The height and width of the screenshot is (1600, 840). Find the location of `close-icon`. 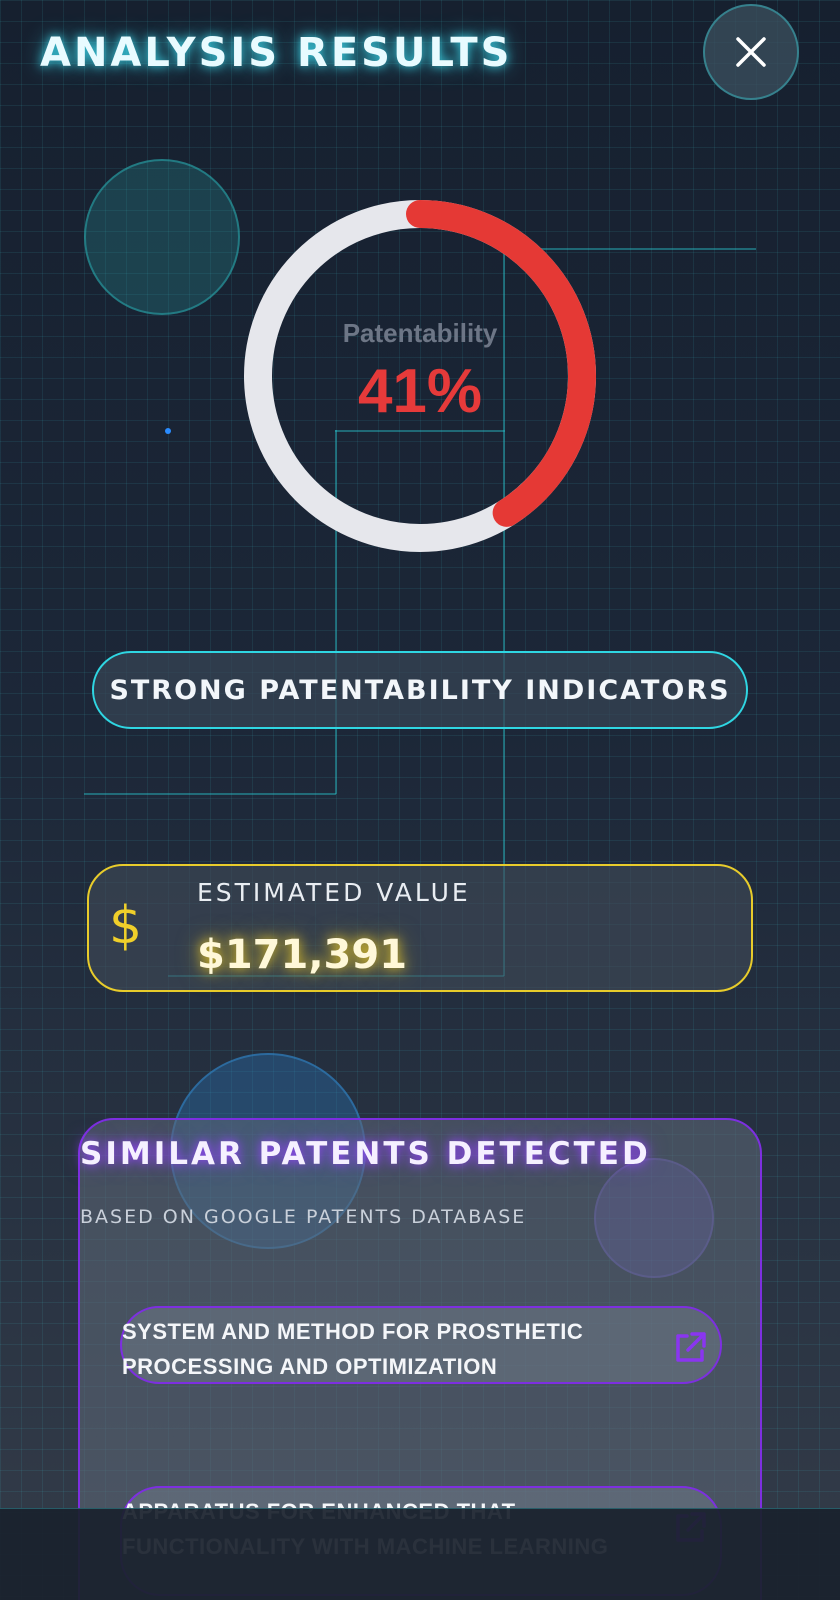

close-icon is located at coordinates (751, 52).